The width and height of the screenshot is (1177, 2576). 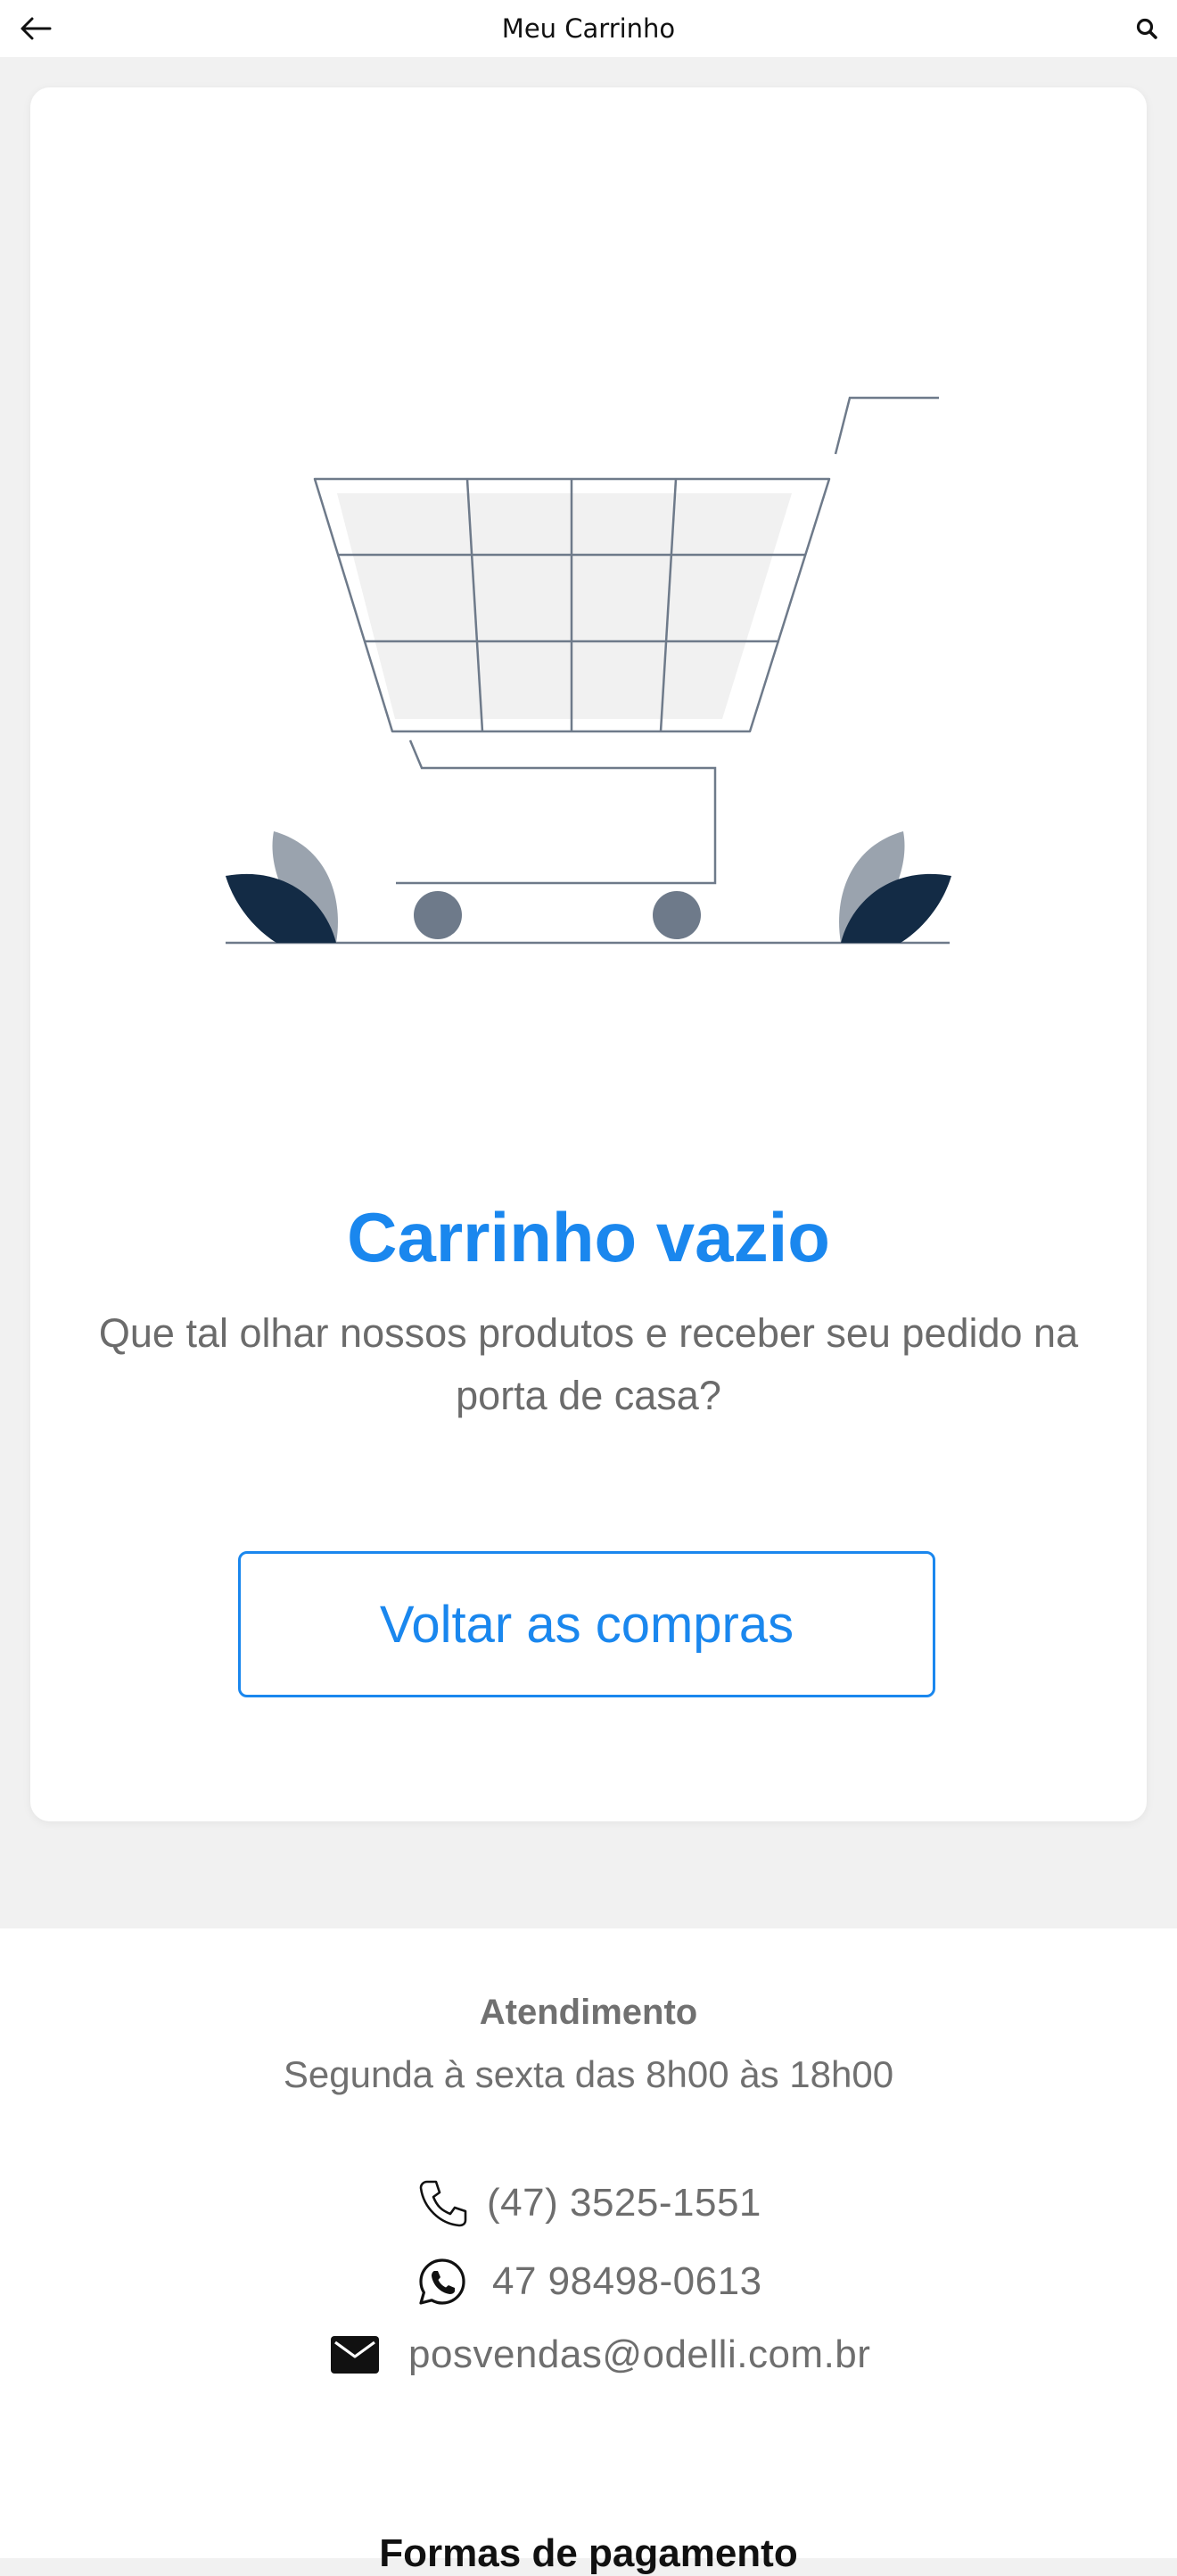 I want to click on cart-basket-fill, so click(x=564, y=606).